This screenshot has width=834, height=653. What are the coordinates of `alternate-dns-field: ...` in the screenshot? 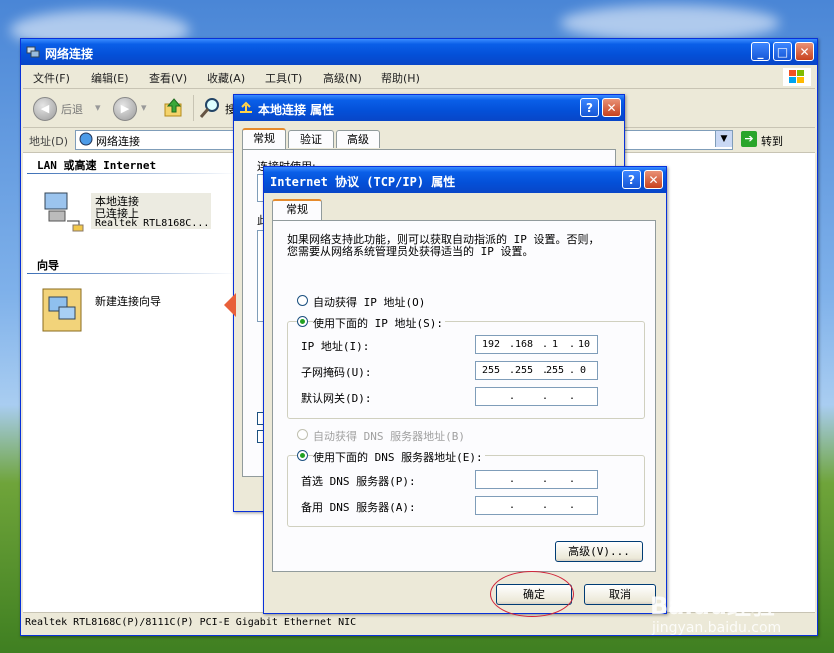 It's located at (536, 505).